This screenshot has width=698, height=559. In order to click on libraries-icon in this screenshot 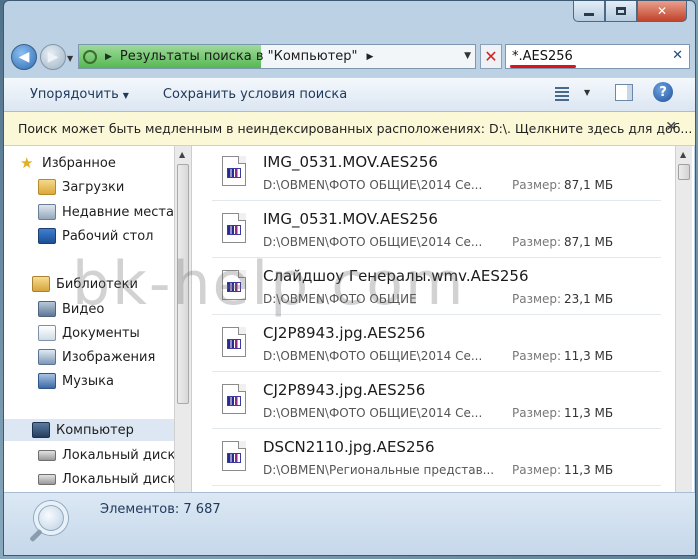, I will do `click(41, 284)`.